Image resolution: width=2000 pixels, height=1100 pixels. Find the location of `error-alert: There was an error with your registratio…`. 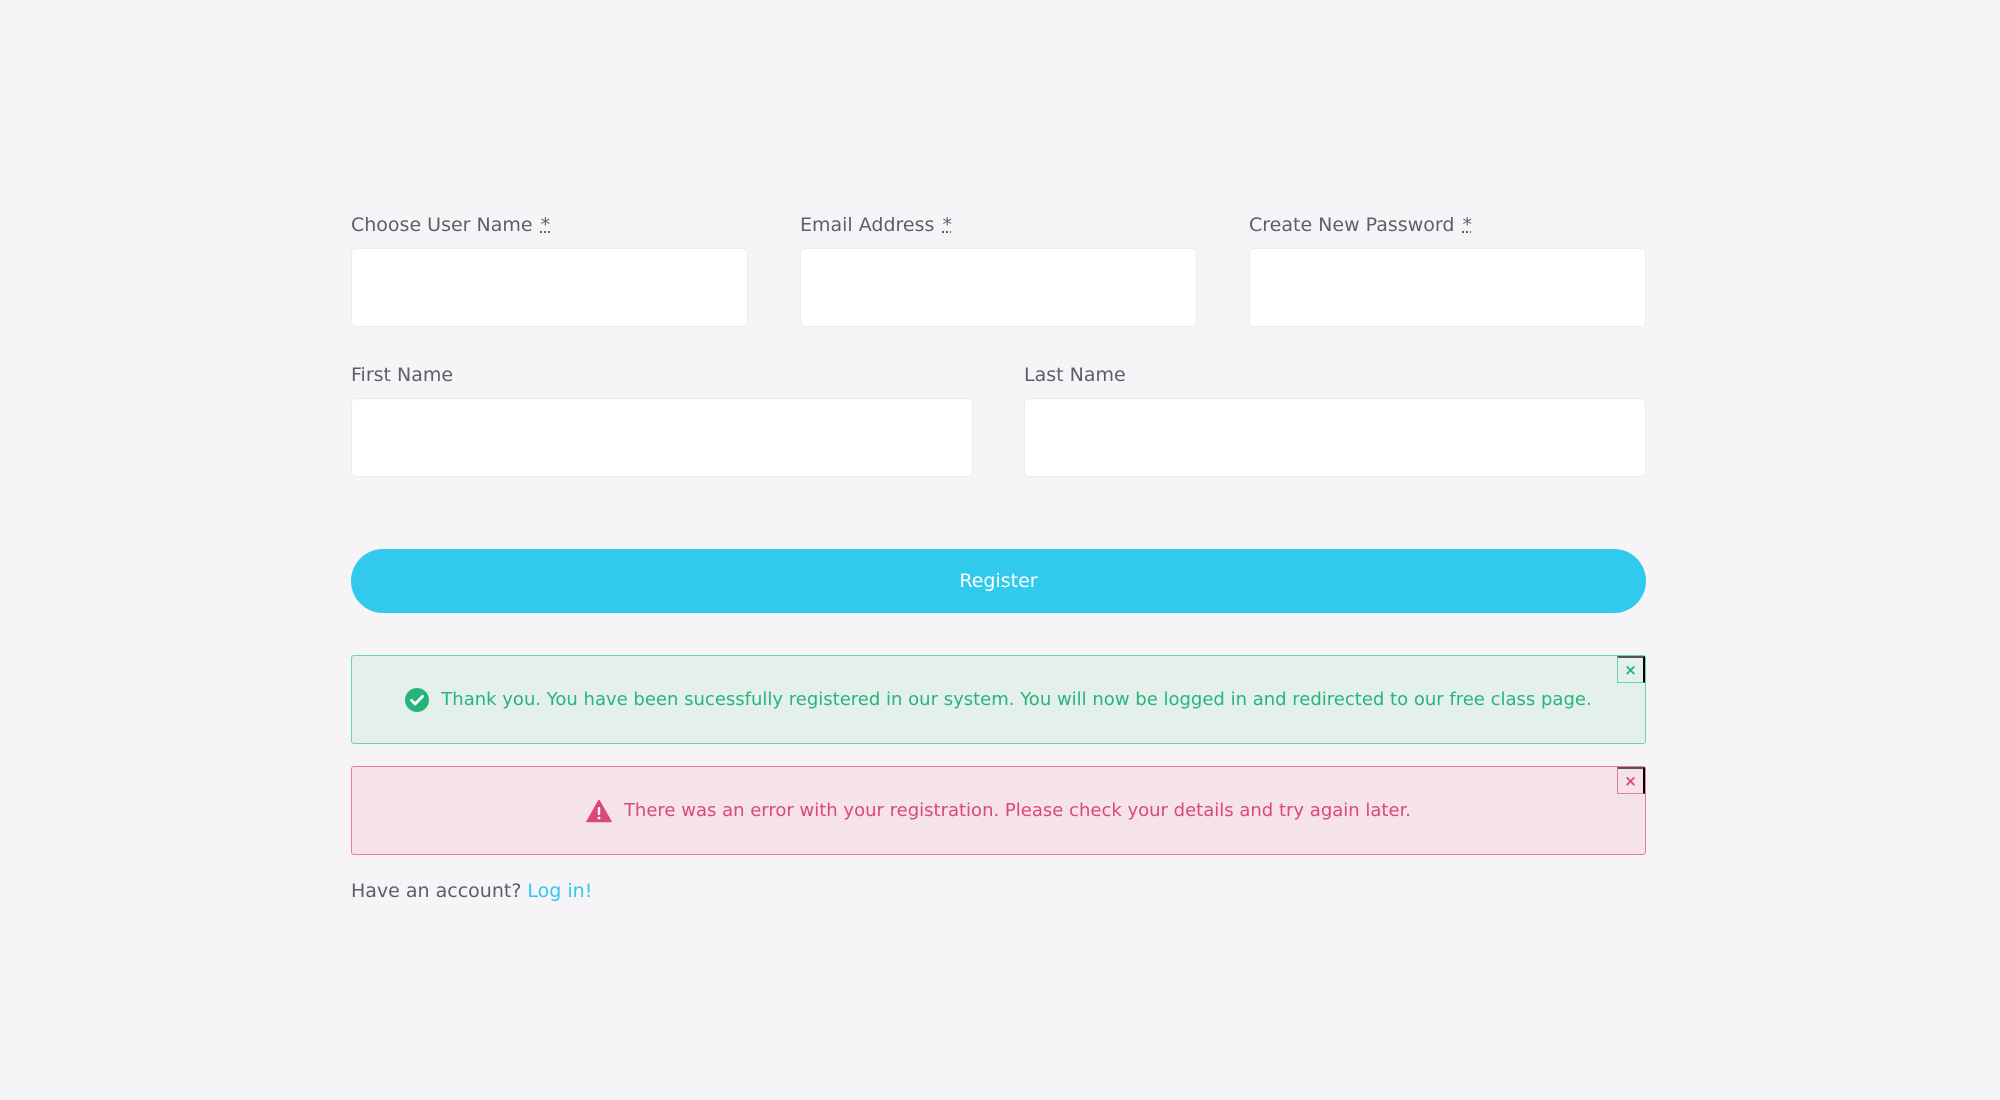

error-alert: There was an error with your registratio… is located at coordinates (998, 810).